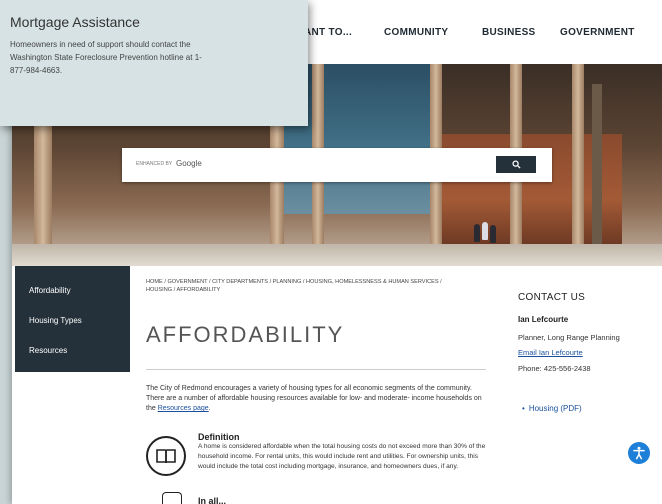 This screenshot has height=504, width=662. I want to click on enhanced-by-label: ENHANCED BY, so click(154, 164).